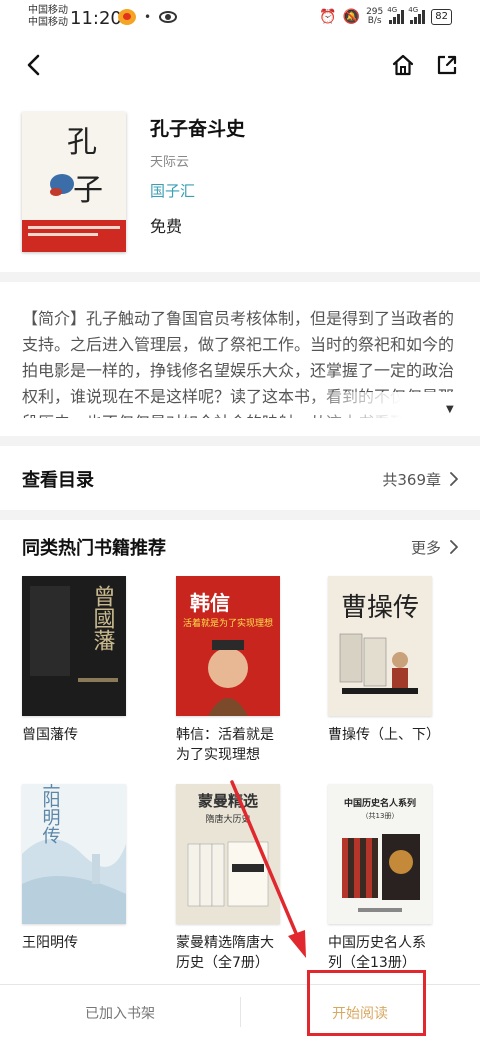 The height and width of the screenshot is (1040, 480). Describe the element at coordinates (48, 10) in the screenshot. I see `carrier-1: 中国移动` at that location.